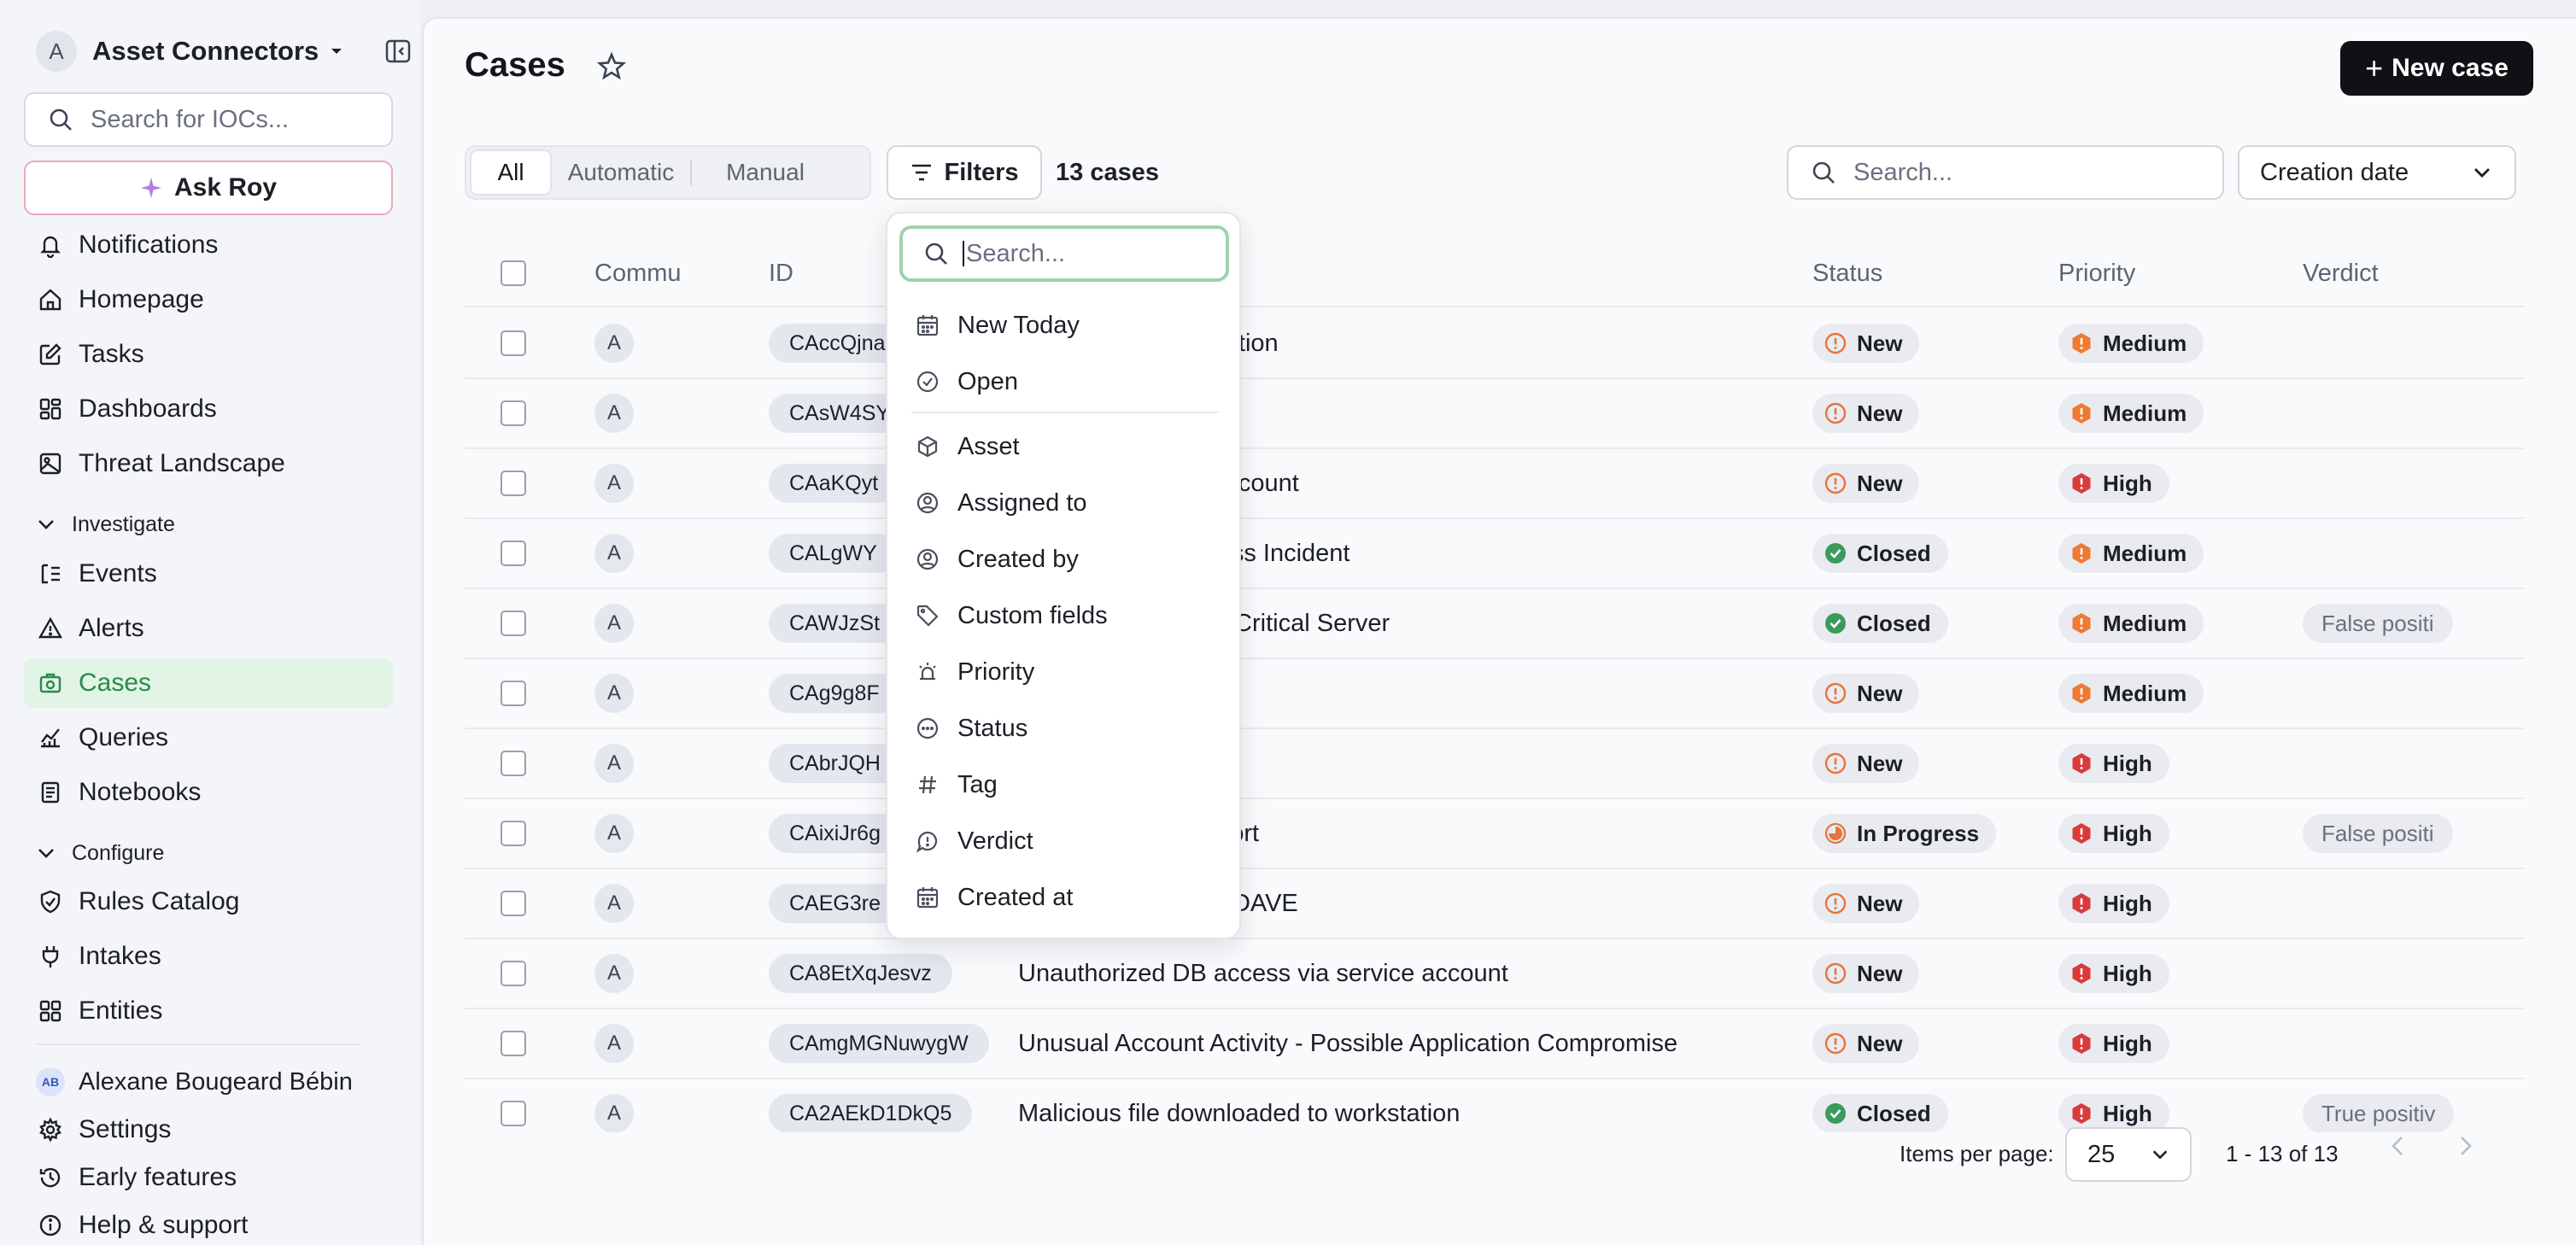 The width and height of the screenshot is (2576, 1245). What do you see at coordinates (833, 553) in the screenshot?
I see `case-id: CALgWY` at bounding box center [833, 553].